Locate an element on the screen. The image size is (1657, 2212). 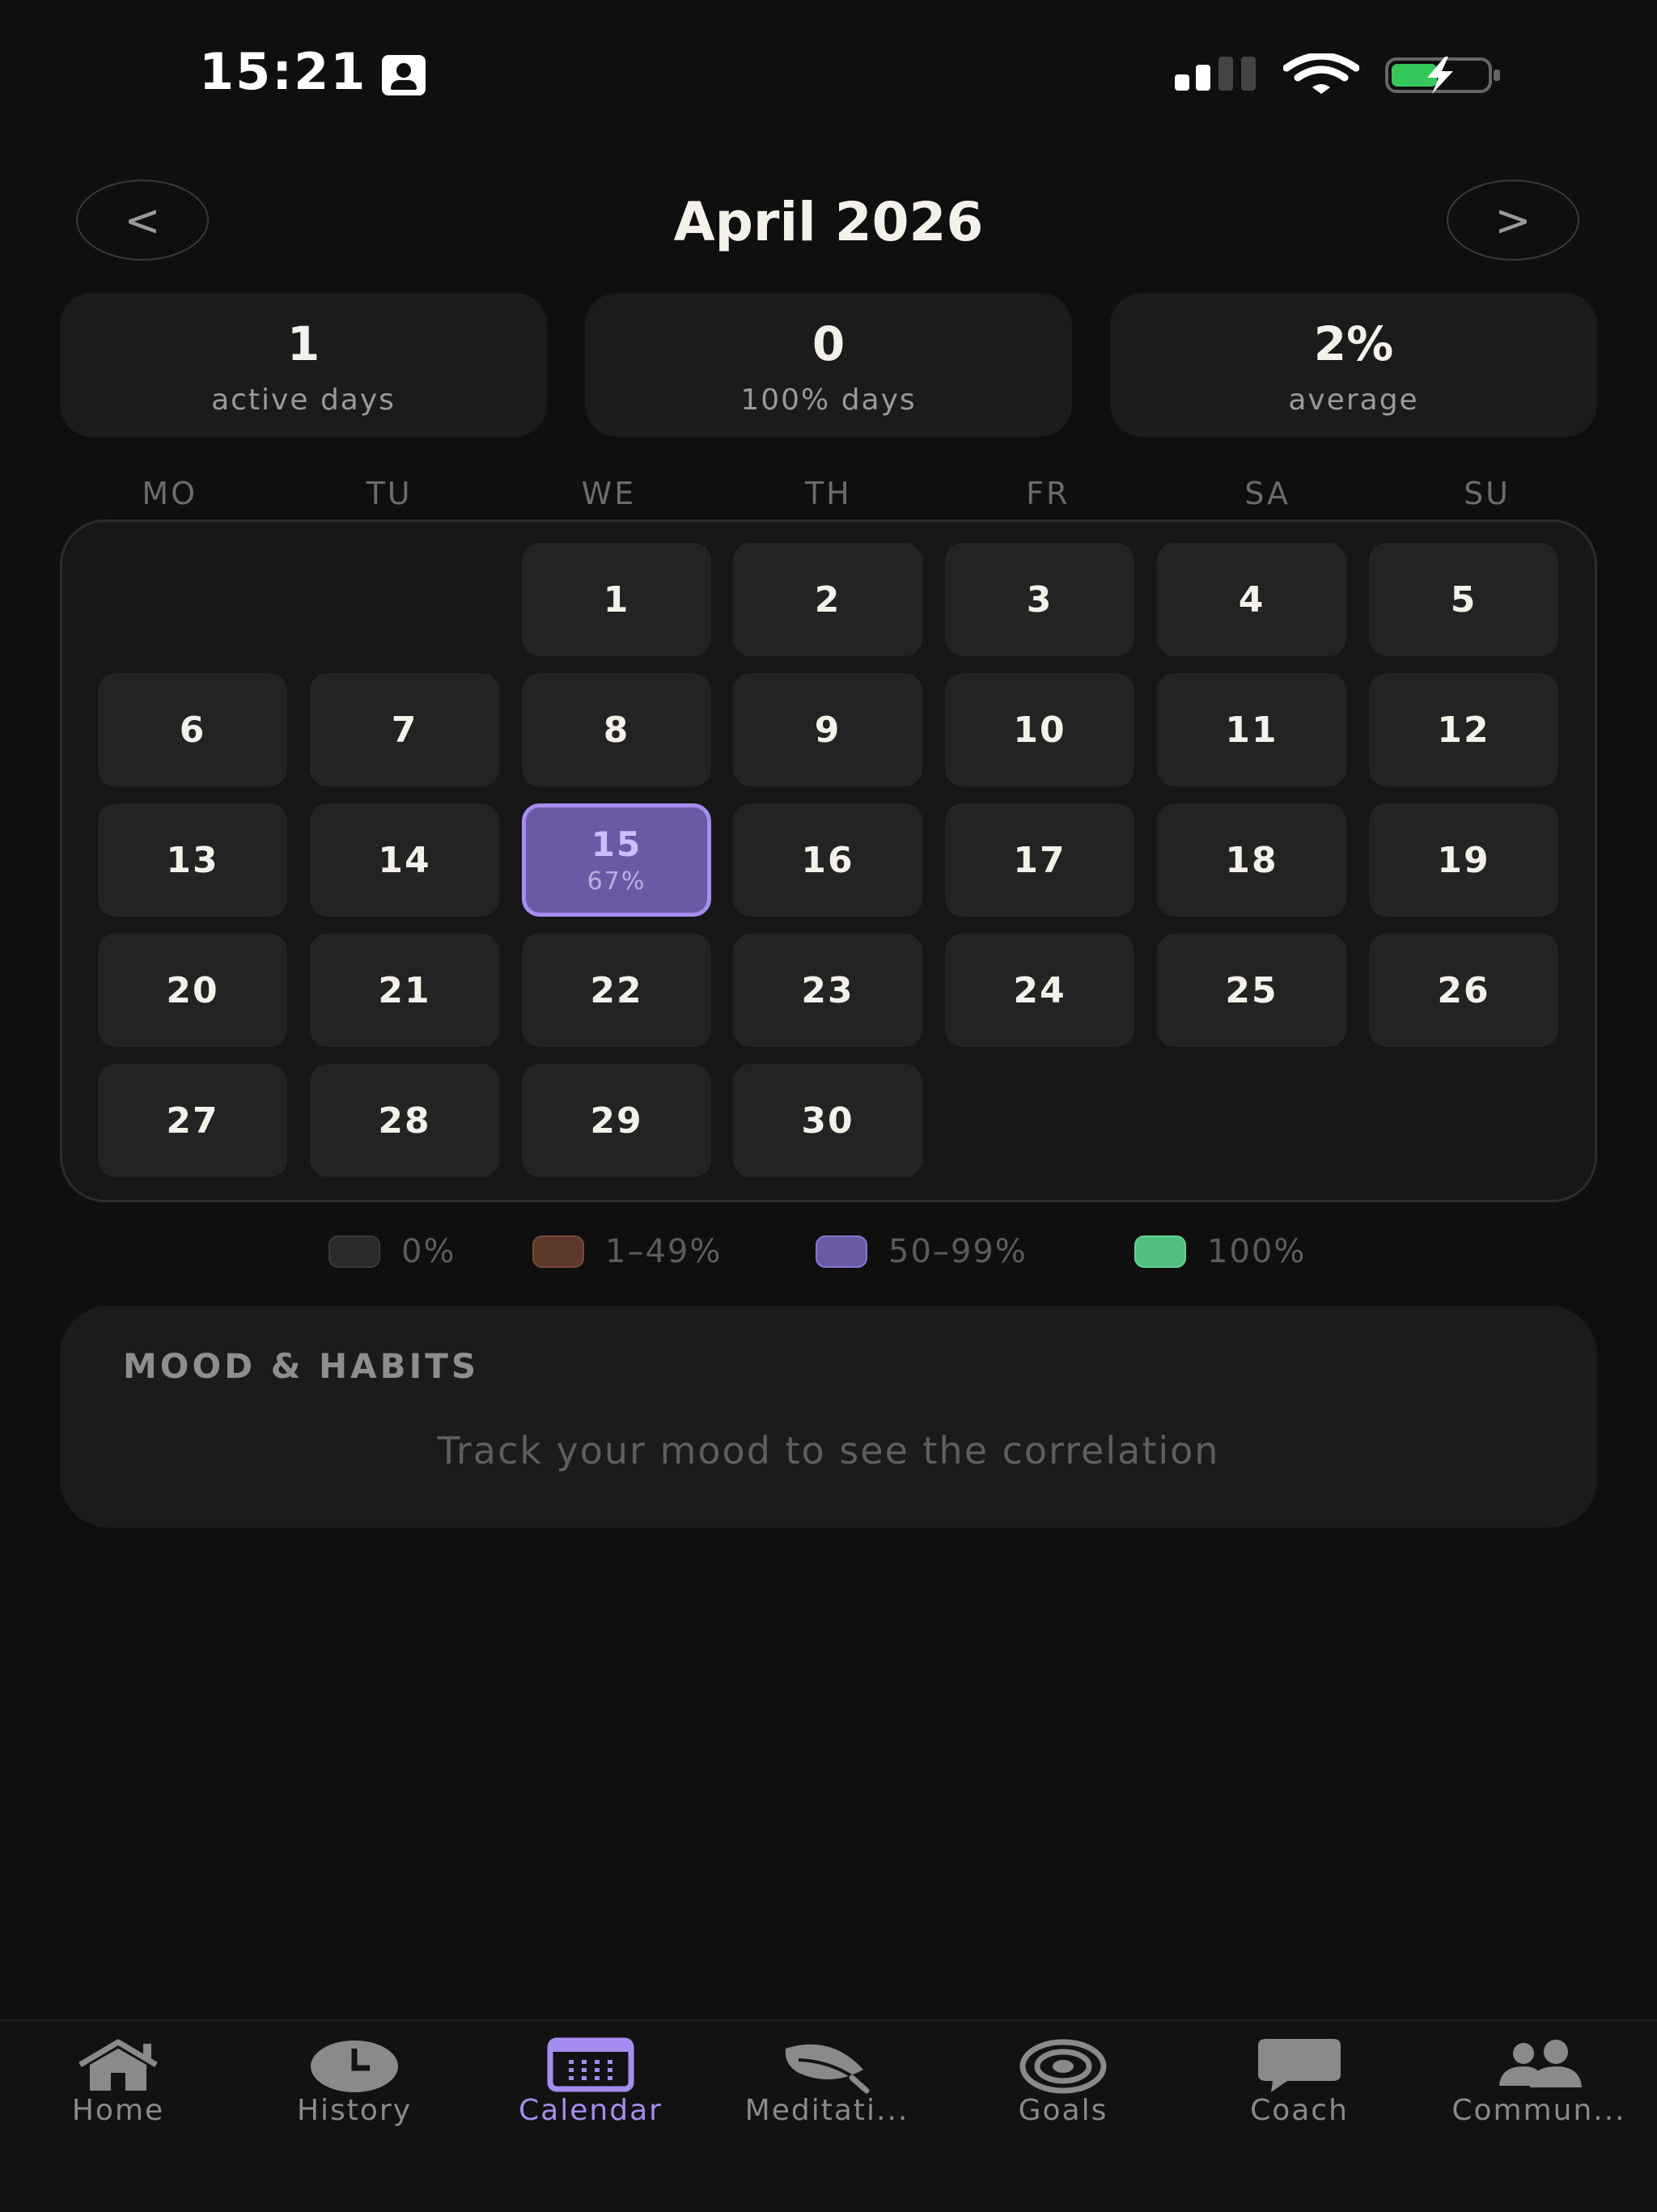
day-number: 3 is located at coordinates (1039, 599).